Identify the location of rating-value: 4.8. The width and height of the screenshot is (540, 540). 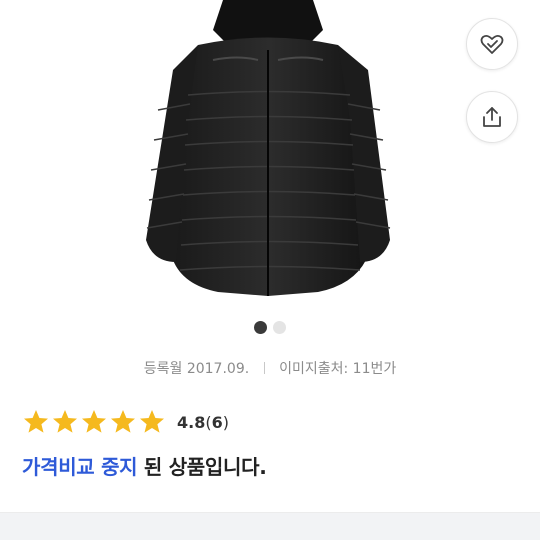
(191, 422).